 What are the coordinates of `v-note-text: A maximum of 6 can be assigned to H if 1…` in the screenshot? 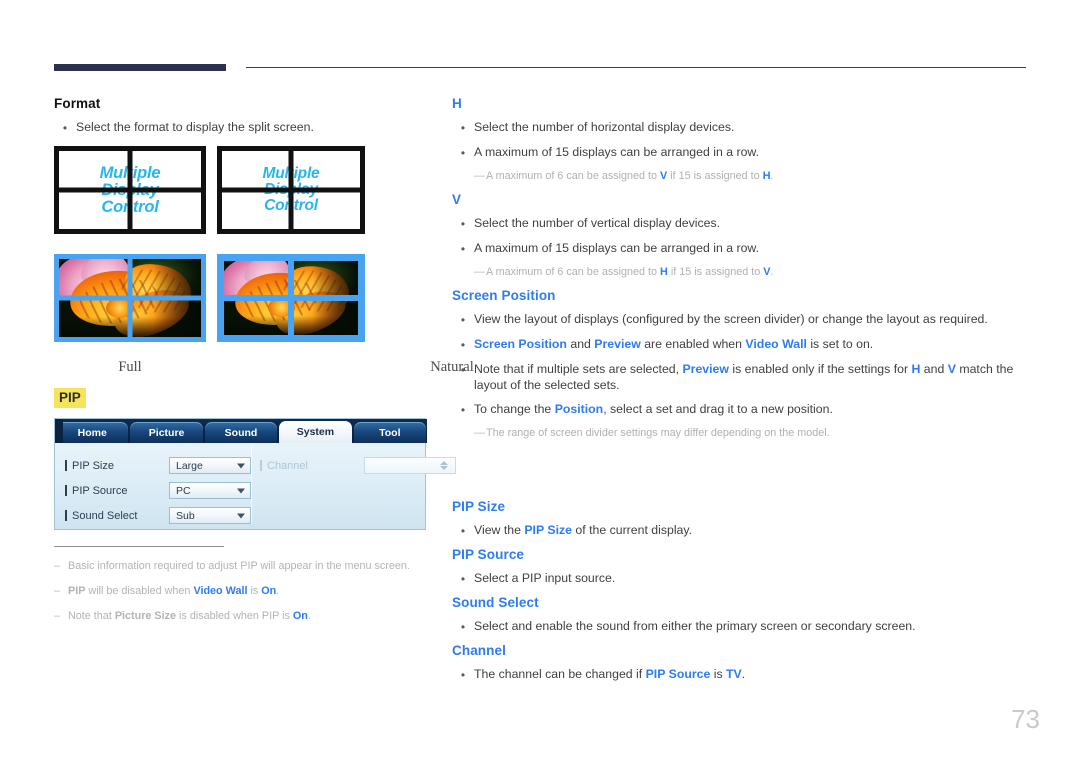 It's located at (759, 272).